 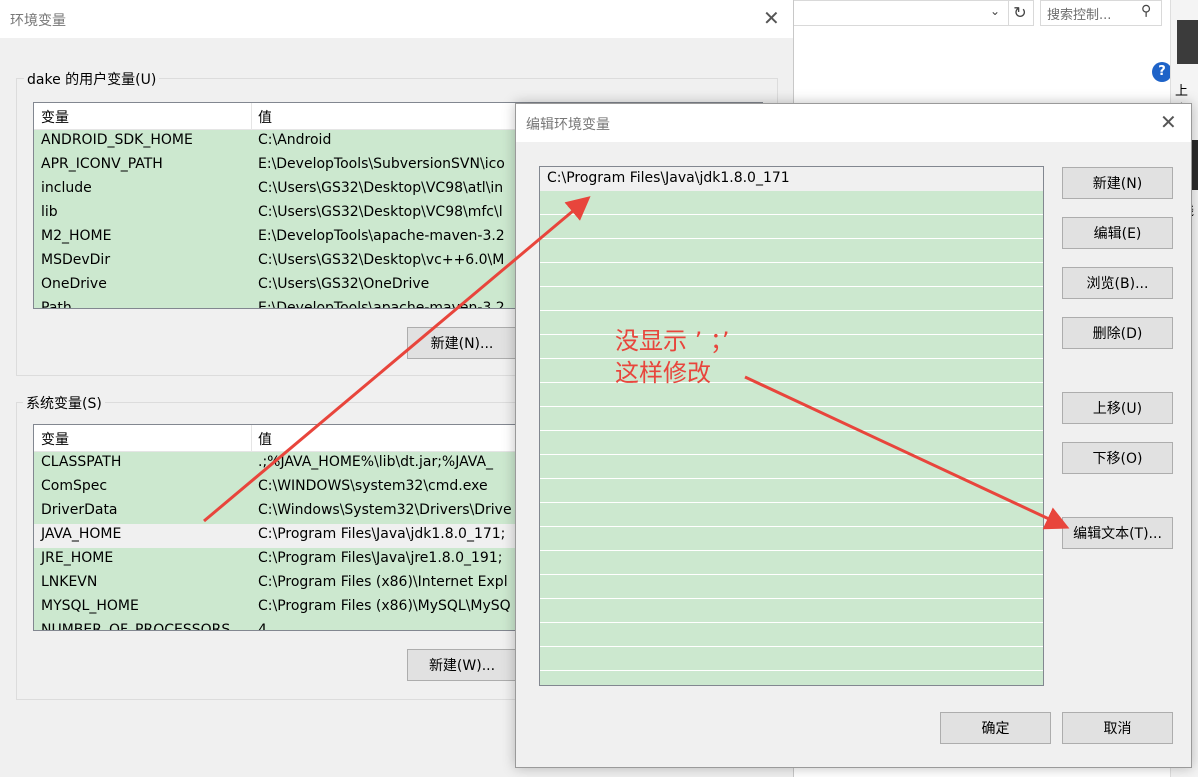 What do you see at coordinates (907, 452) in the screenshot?
I see `arrow-to-edit-text` at bounding box center [907, 452].